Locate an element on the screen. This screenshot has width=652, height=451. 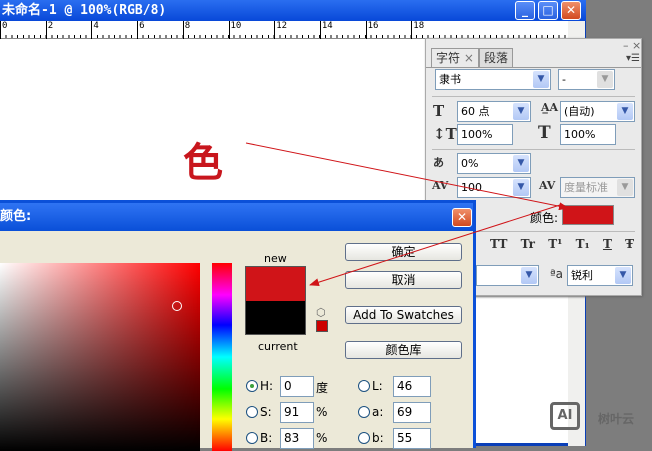
panel-menu-icon: ▾☰ is located at coordinates (633, 58).